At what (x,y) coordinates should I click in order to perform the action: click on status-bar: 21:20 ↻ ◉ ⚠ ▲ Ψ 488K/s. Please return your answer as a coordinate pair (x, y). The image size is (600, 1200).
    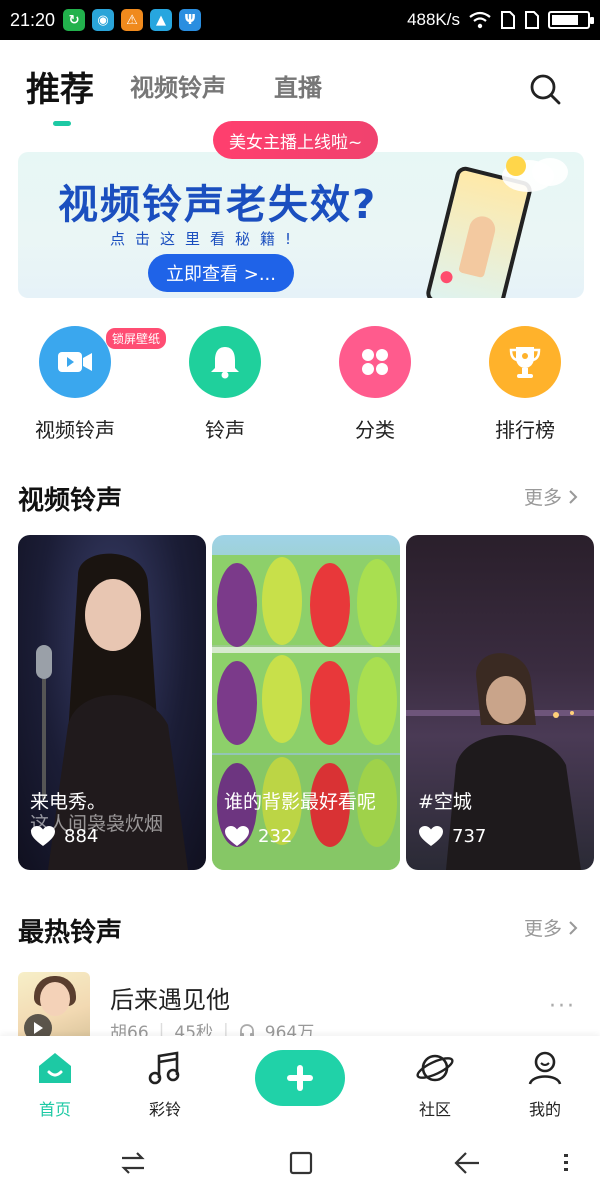
    Looking at the image, I should click on (300, 20).